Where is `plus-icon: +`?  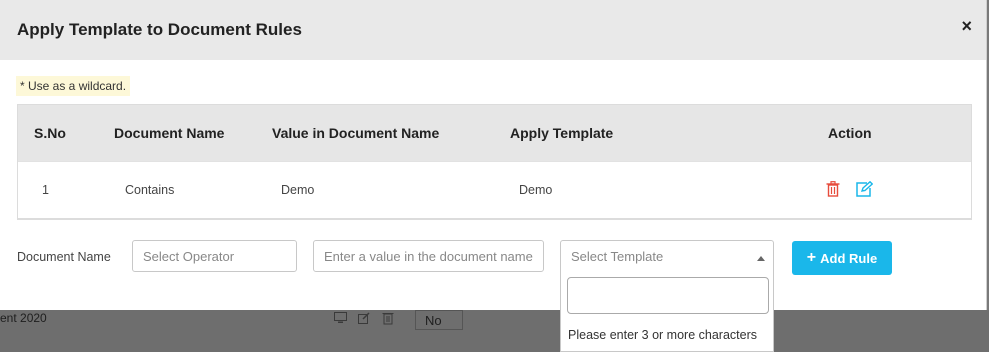
plus-icon: + is located at coordinates (811, 257).